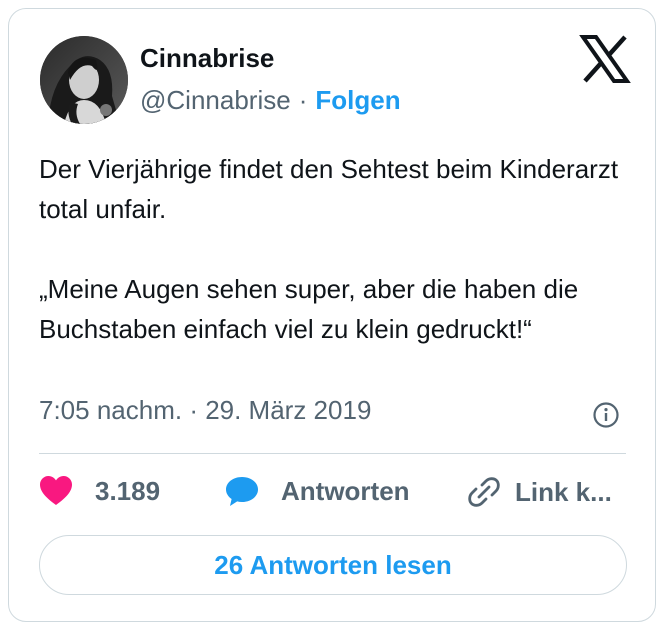 This screenshot has width=666, height=633. I want to click on link-icon, so click(484, 492).